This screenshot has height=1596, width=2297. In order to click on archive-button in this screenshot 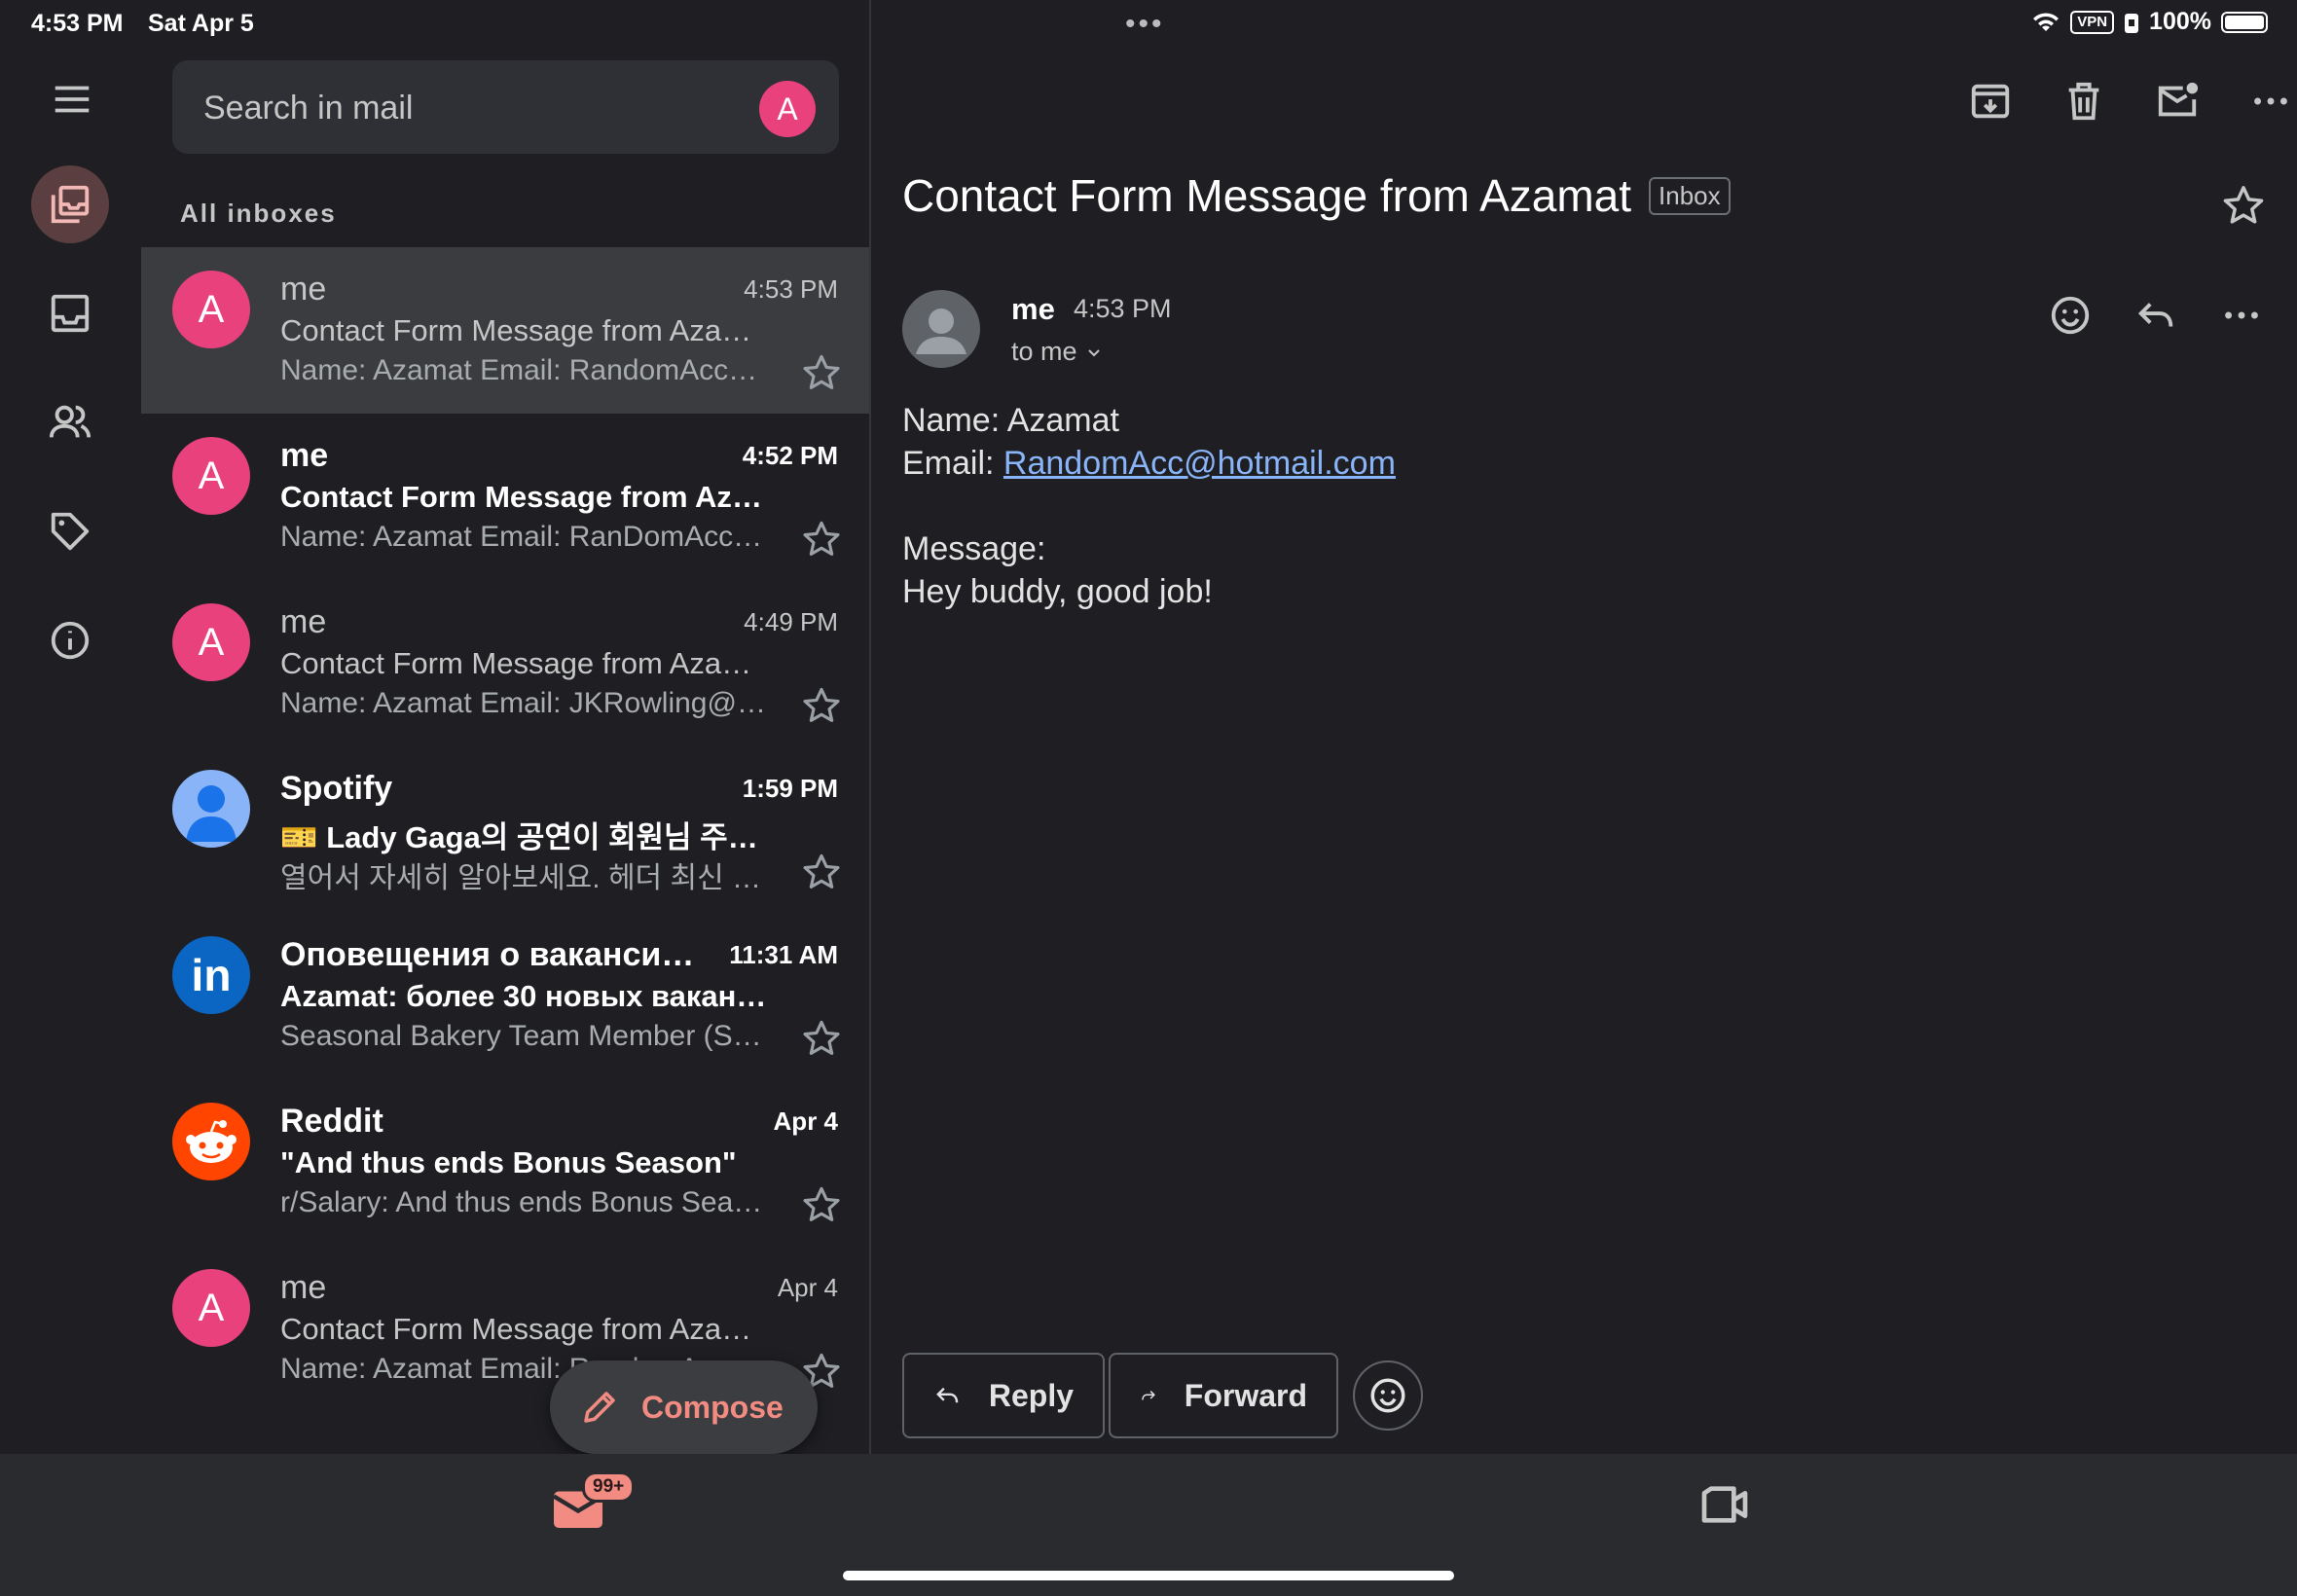, I will do `click(1990, 101)`.